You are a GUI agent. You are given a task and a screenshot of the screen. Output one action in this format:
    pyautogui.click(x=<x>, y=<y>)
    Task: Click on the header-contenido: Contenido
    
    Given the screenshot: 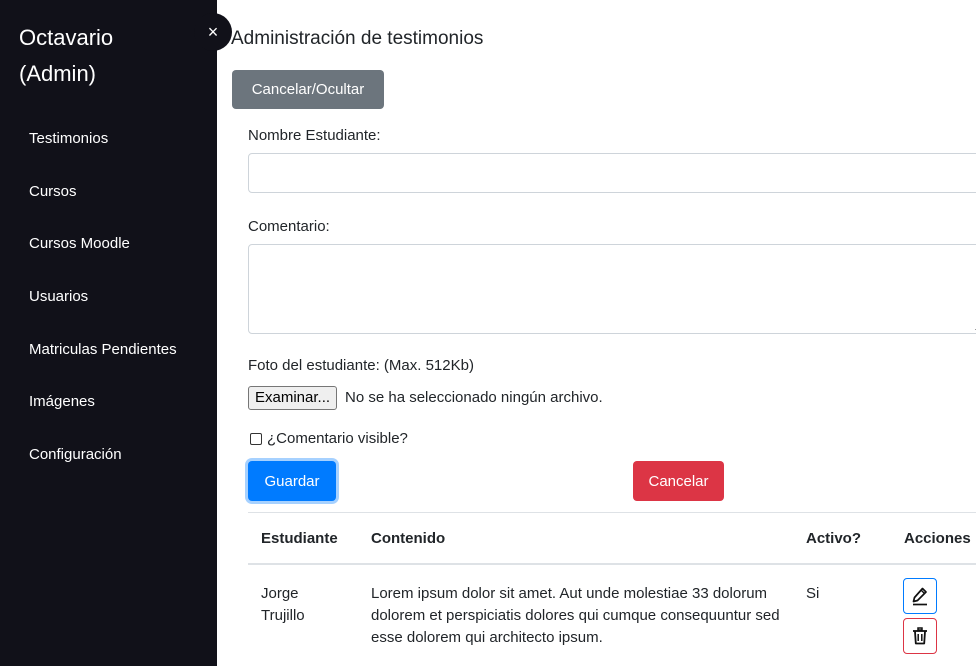 What is the action you would take?
    pyautogui.click(x=408, y=538)
    